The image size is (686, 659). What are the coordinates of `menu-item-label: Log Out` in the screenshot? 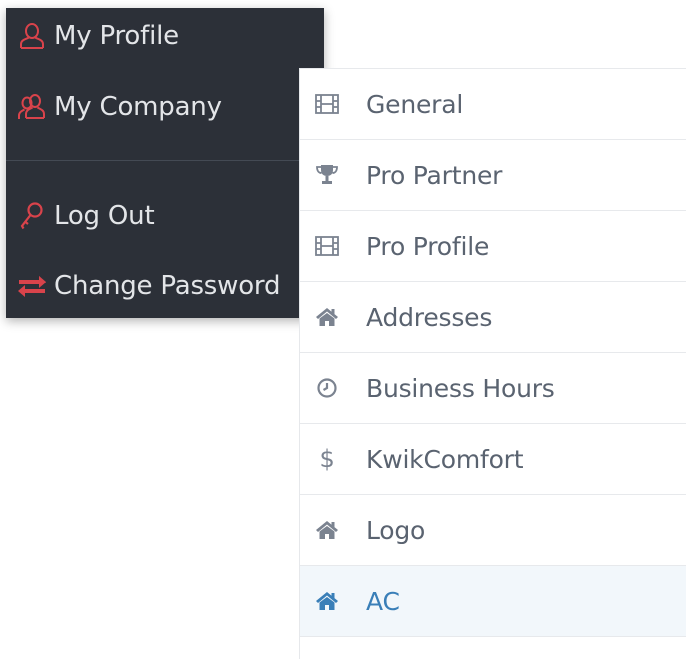 It's located at (104, 216).